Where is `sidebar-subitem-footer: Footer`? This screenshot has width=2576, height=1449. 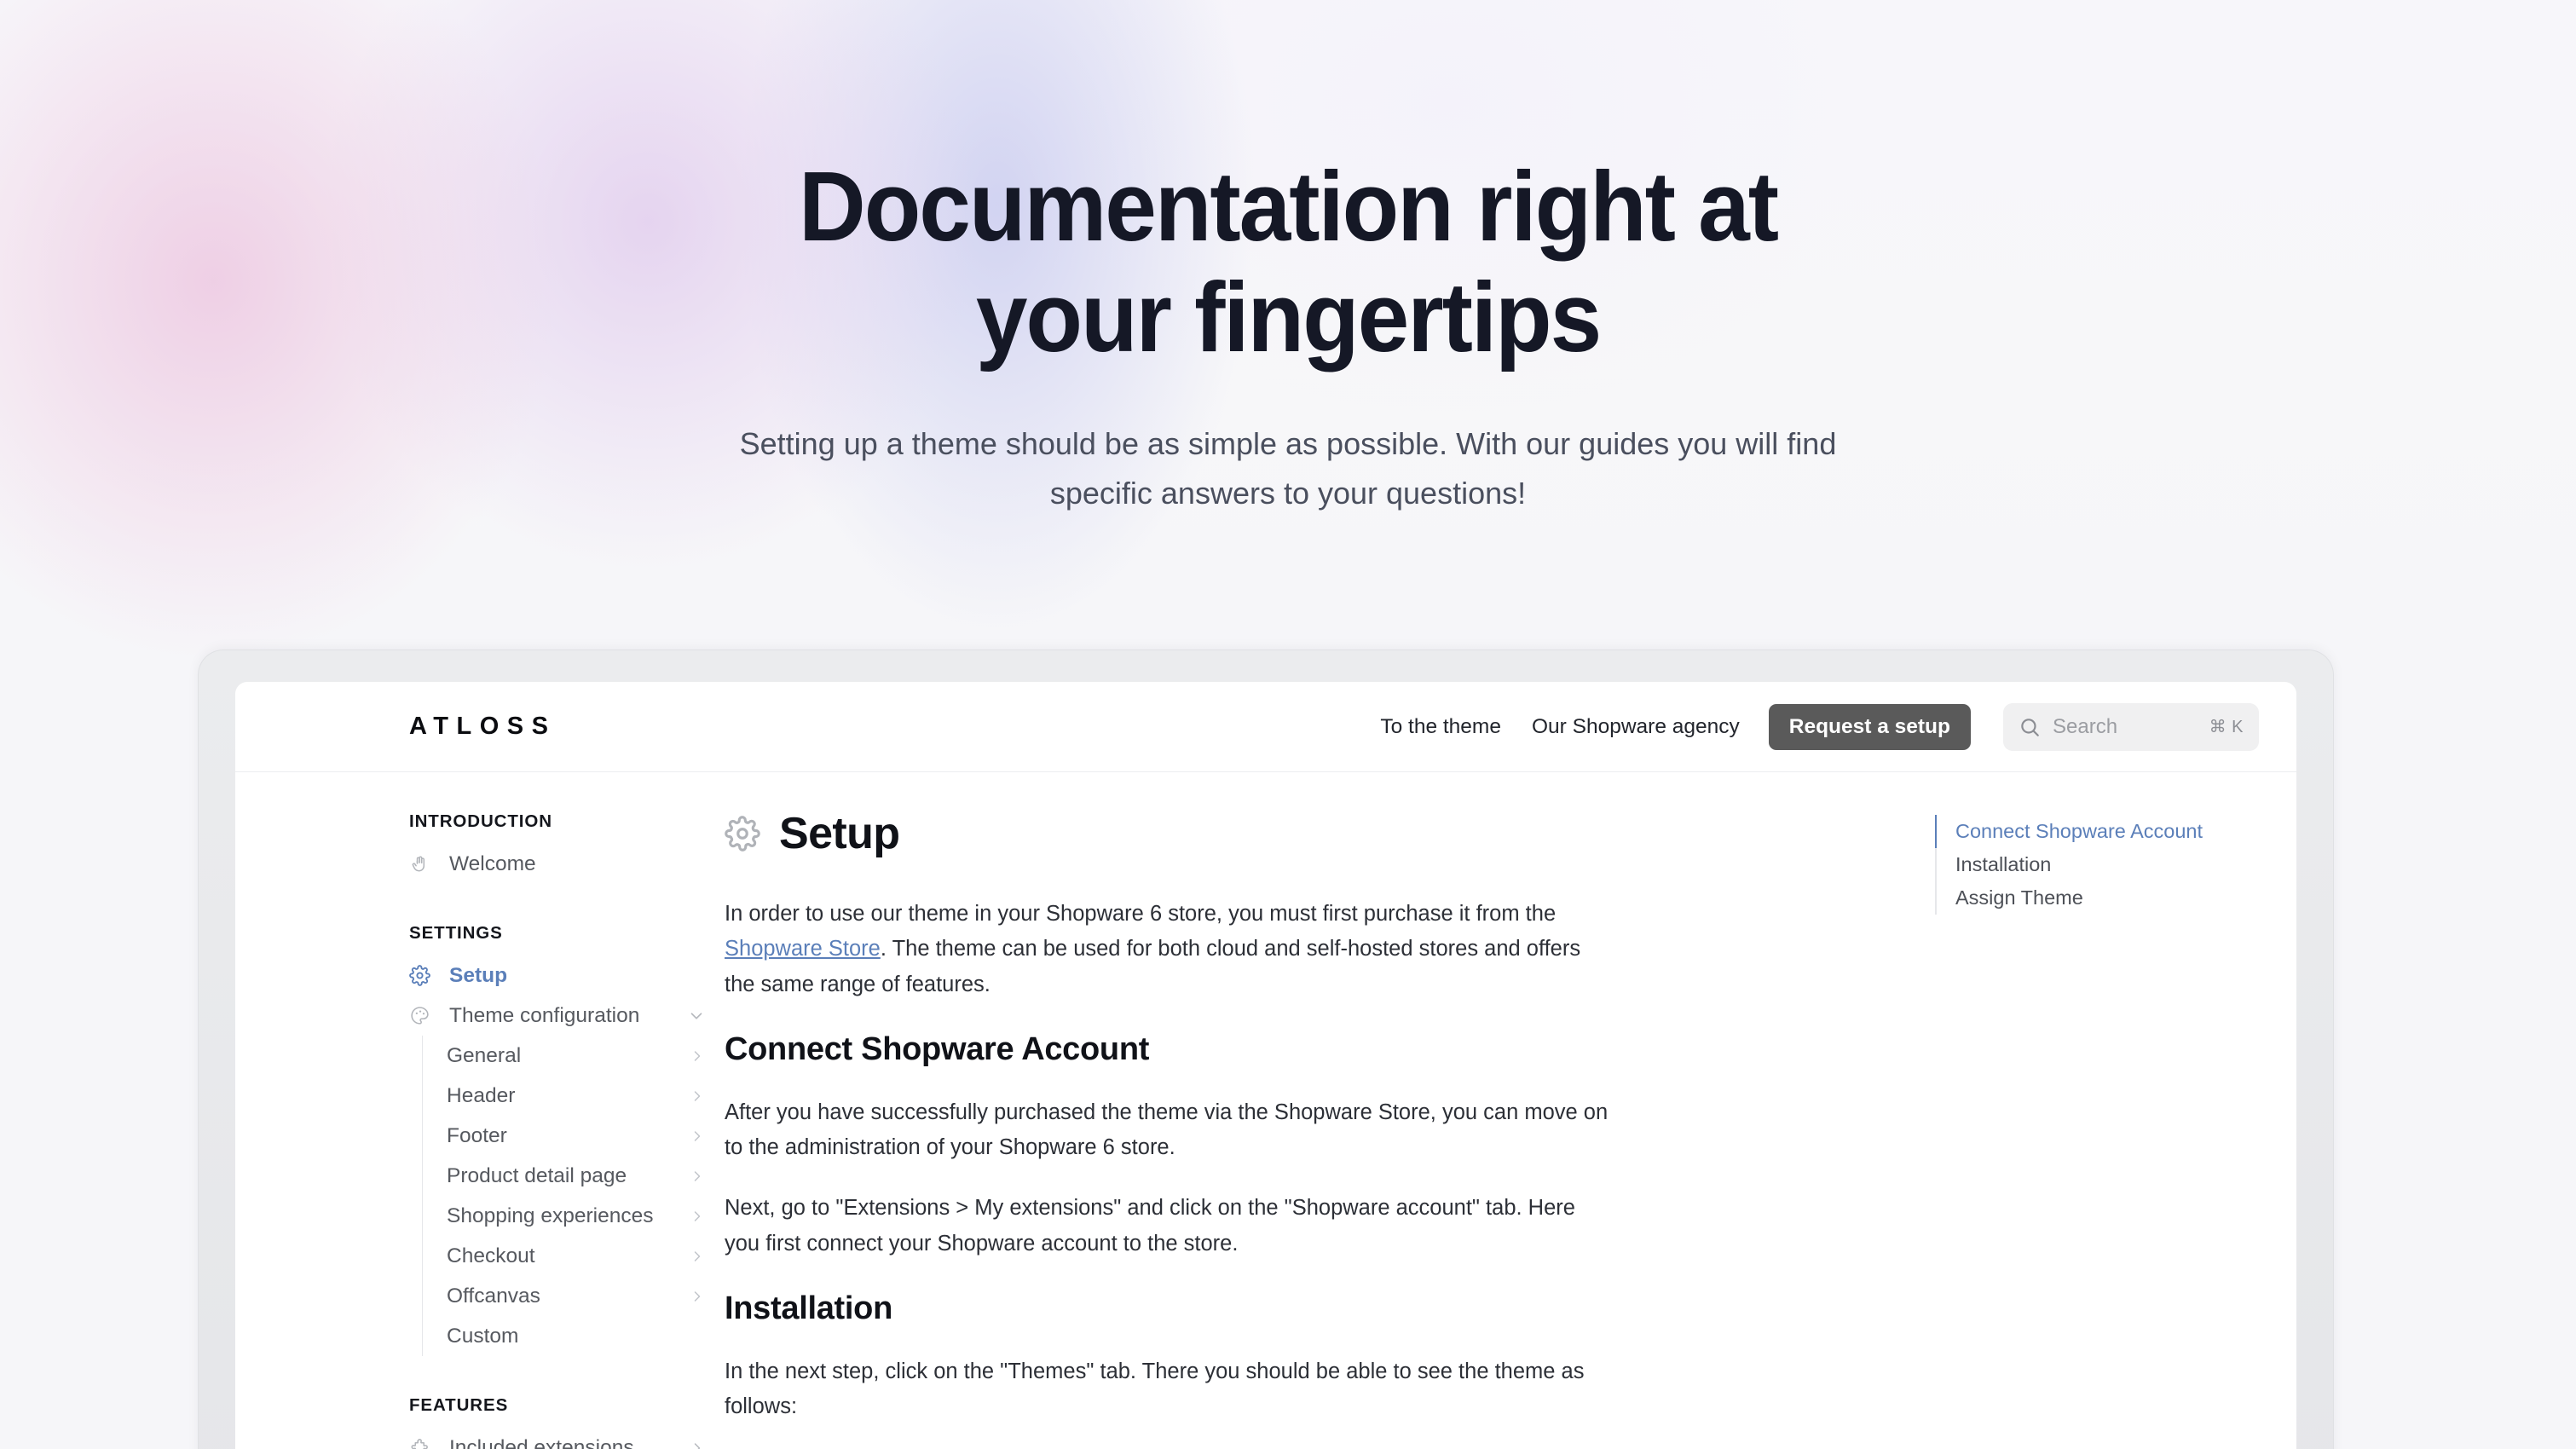
sidebar-subitem-footer: Footer is located at coordinates (574, 1136).